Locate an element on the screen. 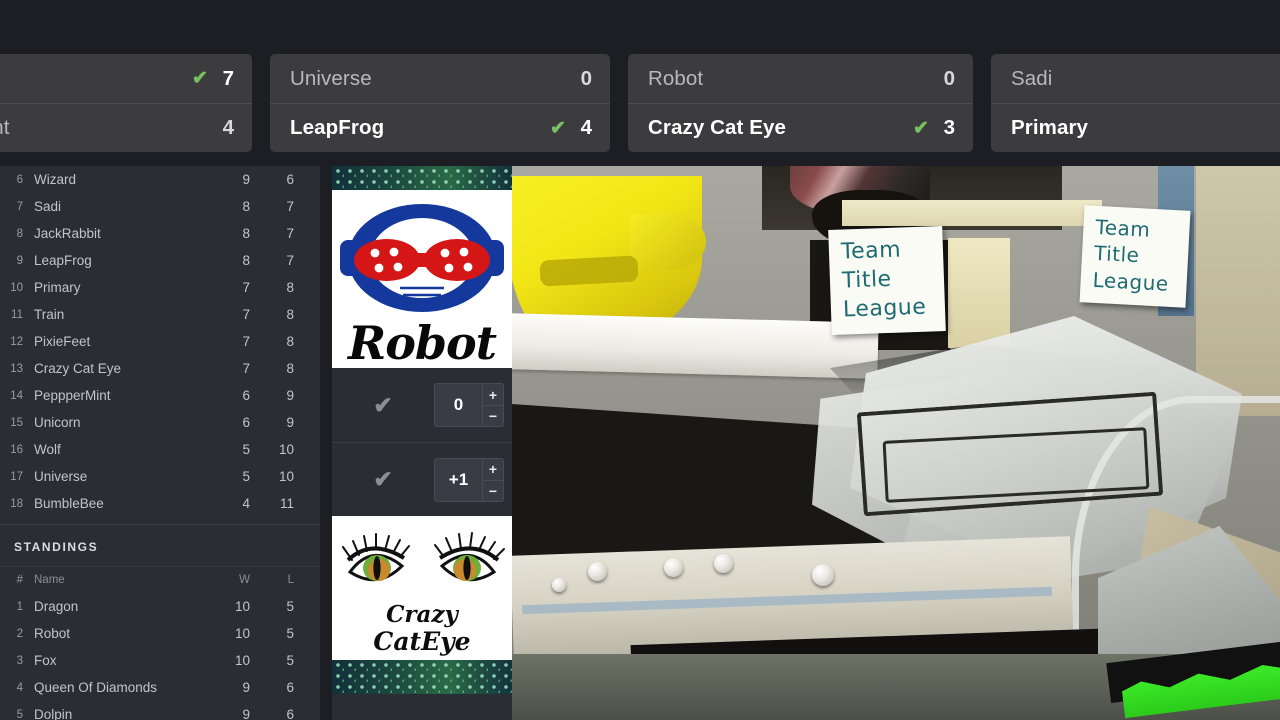  match-row-team-bottom: Crazy Cat Eye ✔ 3 is located at coordinates (800, 127).